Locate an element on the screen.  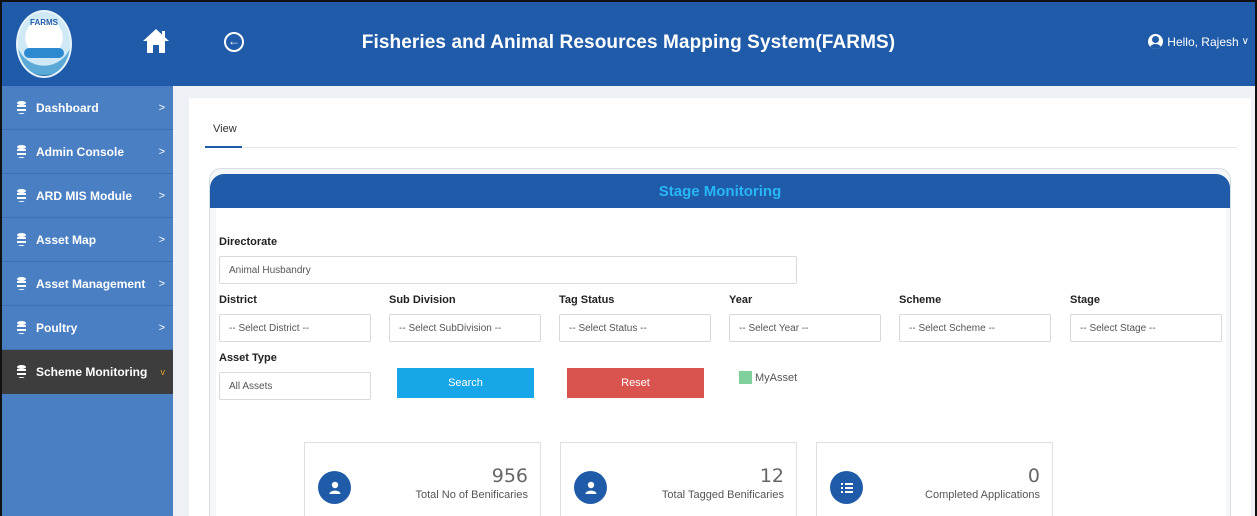
sidebar-item-asset-management: Asset Management > is located at coordinates (87, 284).